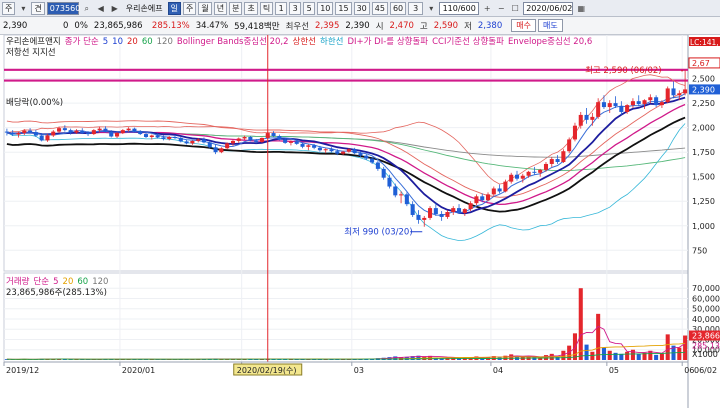 The width and height of the screenshot is (720, 408). What do you see at coordinates (703, 79) in the screenshot?
I see `price-tick-label: 2,500` at bounding box center [703, 79].